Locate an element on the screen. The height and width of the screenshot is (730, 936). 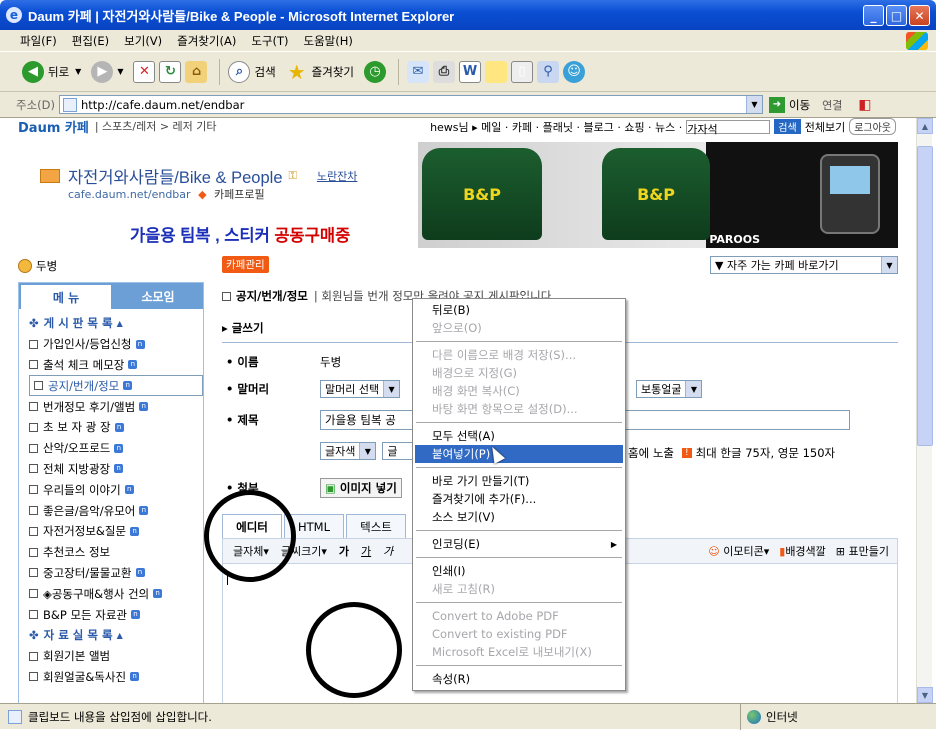
emoticon-button: ☺ 이모티콘▾ is located at coordinates (738, 551).